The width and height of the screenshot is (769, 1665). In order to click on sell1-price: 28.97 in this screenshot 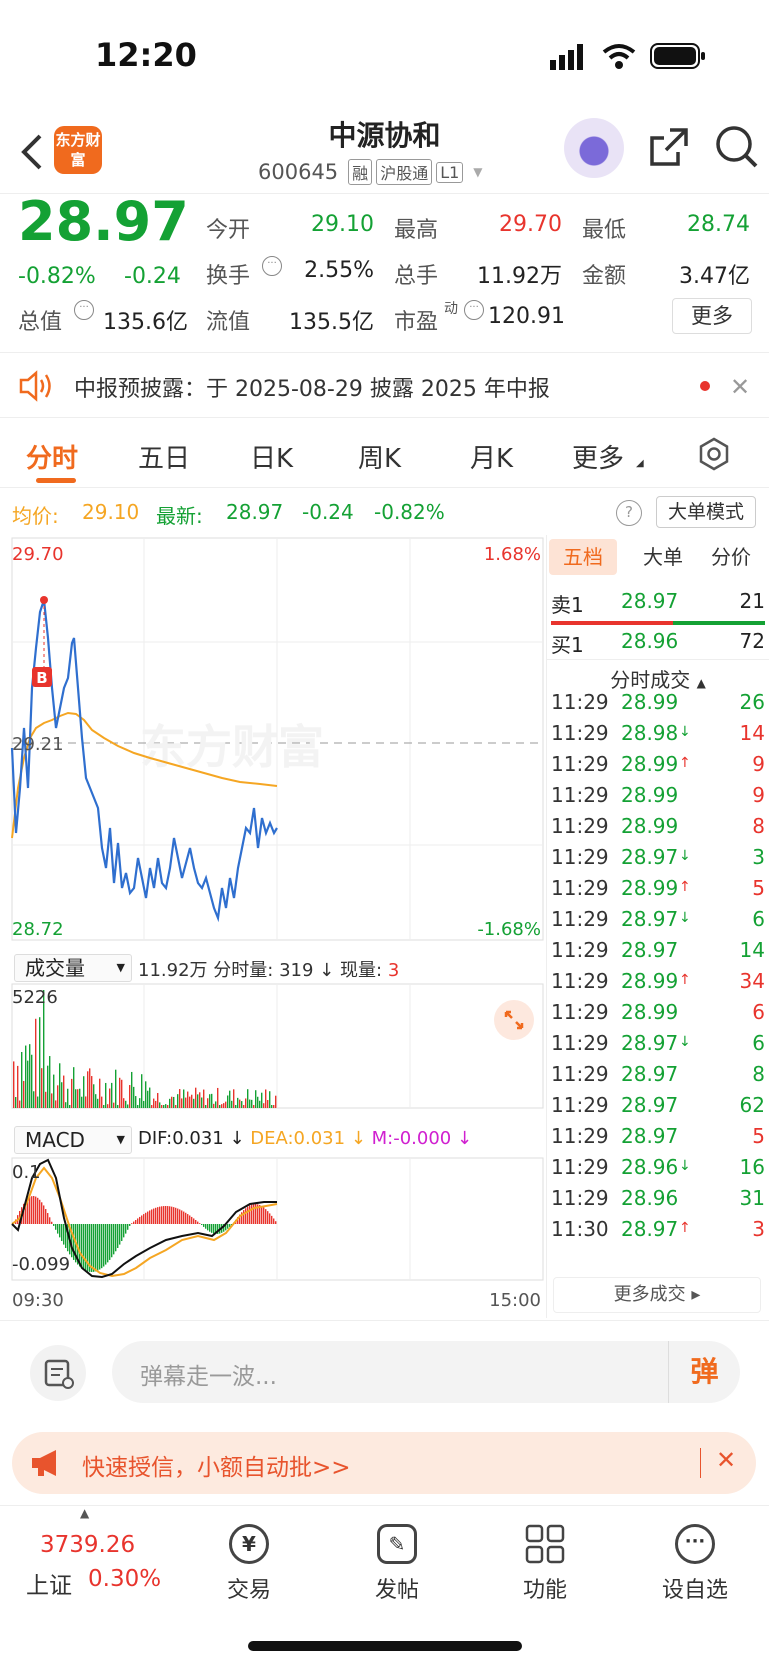, I will do `click(650, 601)`.